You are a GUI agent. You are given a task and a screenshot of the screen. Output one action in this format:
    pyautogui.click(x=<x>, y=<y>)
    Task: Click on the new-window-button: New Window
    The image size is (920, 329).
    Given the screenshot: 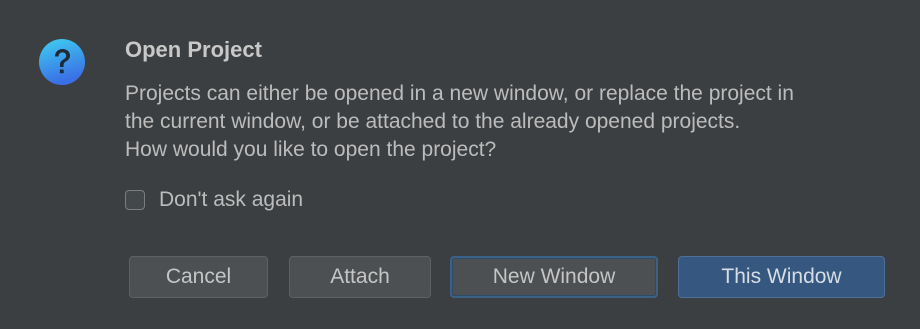 What is the action you would take?
    pyautogui.click(x=554, y=277)
    